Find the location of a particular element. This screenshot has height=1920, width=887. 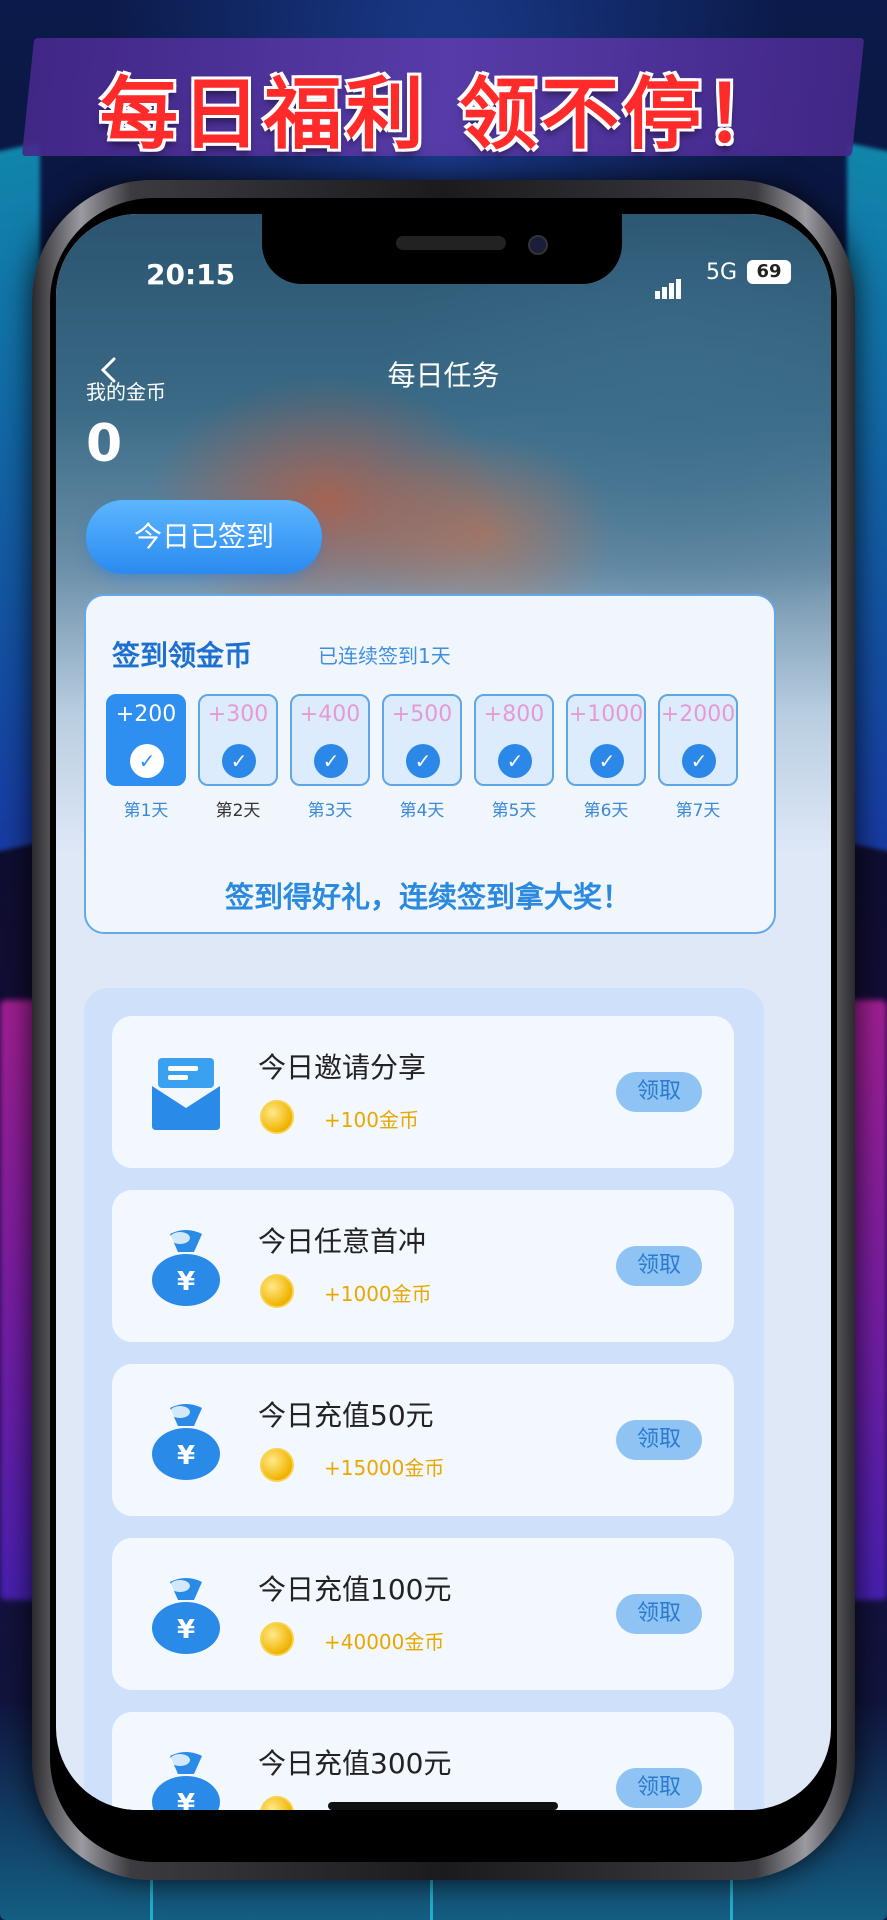

day-reward: +800 is located at coordinates (514, 714).